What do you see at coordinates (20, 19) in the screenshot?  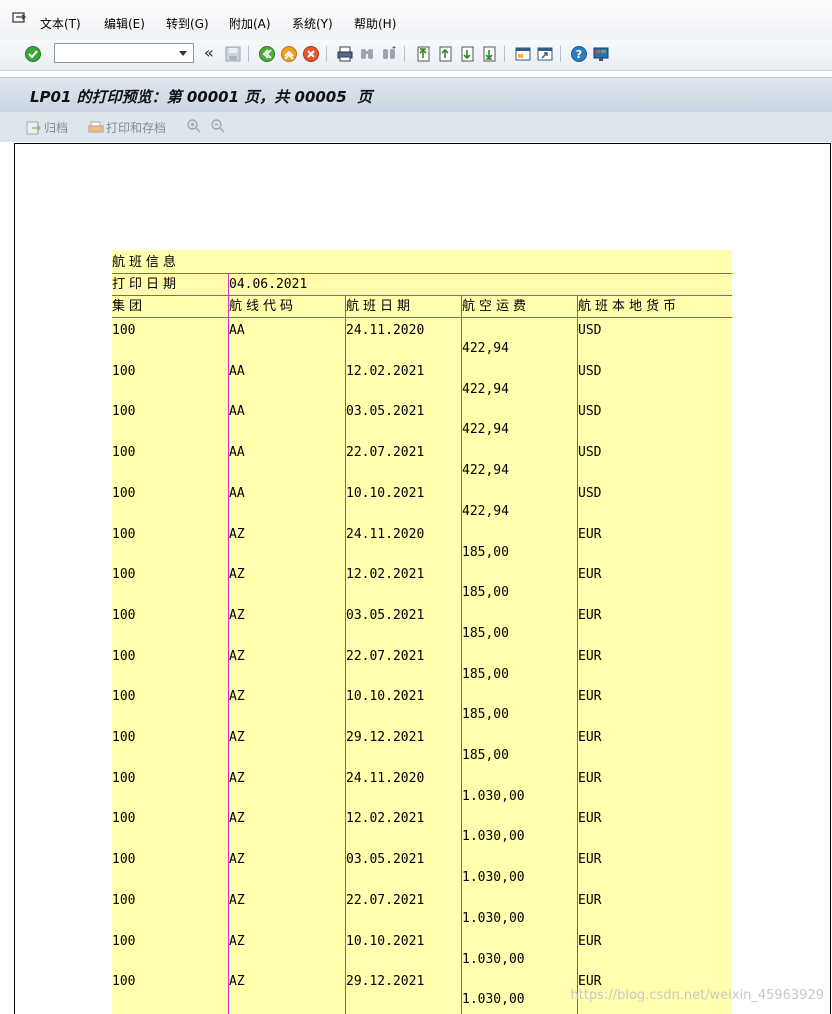 I see `menu-icon` at bounding box center [20, 19].